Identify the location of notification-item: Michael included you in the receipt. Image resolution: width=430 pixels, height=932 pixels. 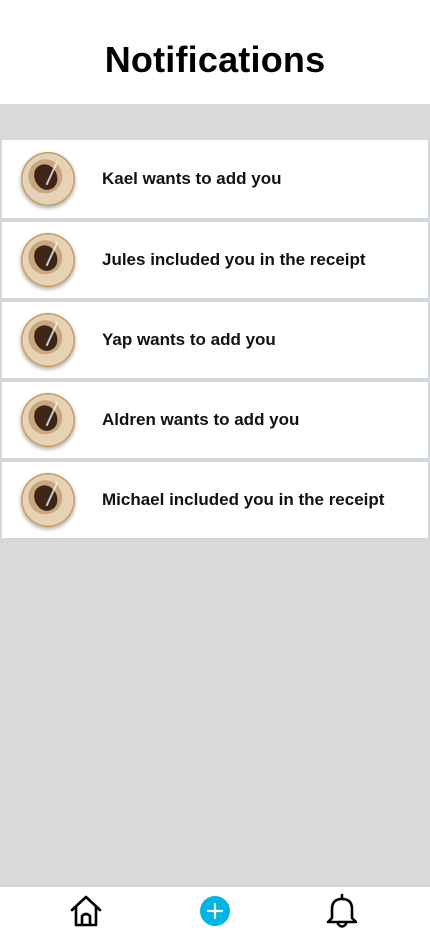
(215, 502).